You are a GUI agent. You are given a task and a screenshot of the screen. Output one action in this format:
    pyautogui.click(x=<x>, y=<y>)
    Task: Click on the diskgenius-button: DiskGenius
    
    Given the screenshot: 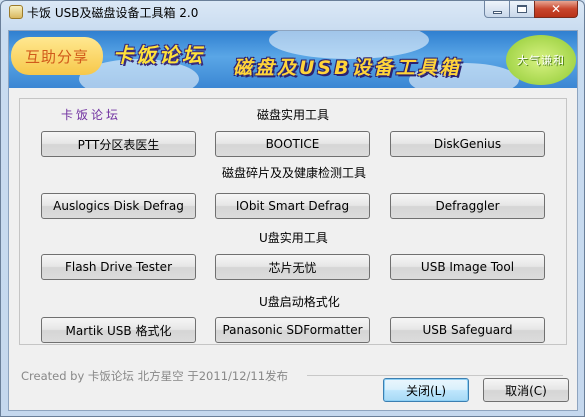 What is the action you would take?
    pyautogui.click(x=467, y=144)
    